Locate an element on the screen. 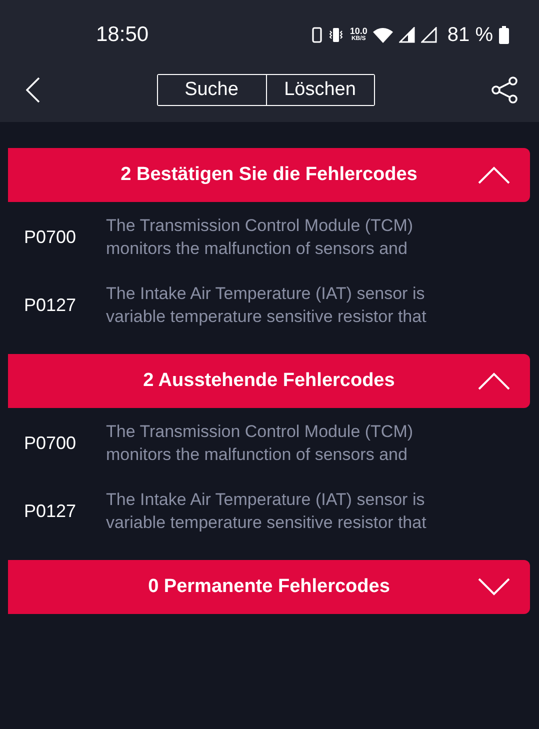 Image resolution: width=539 pixels, height=729 pixels. share-button is located at coordinates (505, 90).